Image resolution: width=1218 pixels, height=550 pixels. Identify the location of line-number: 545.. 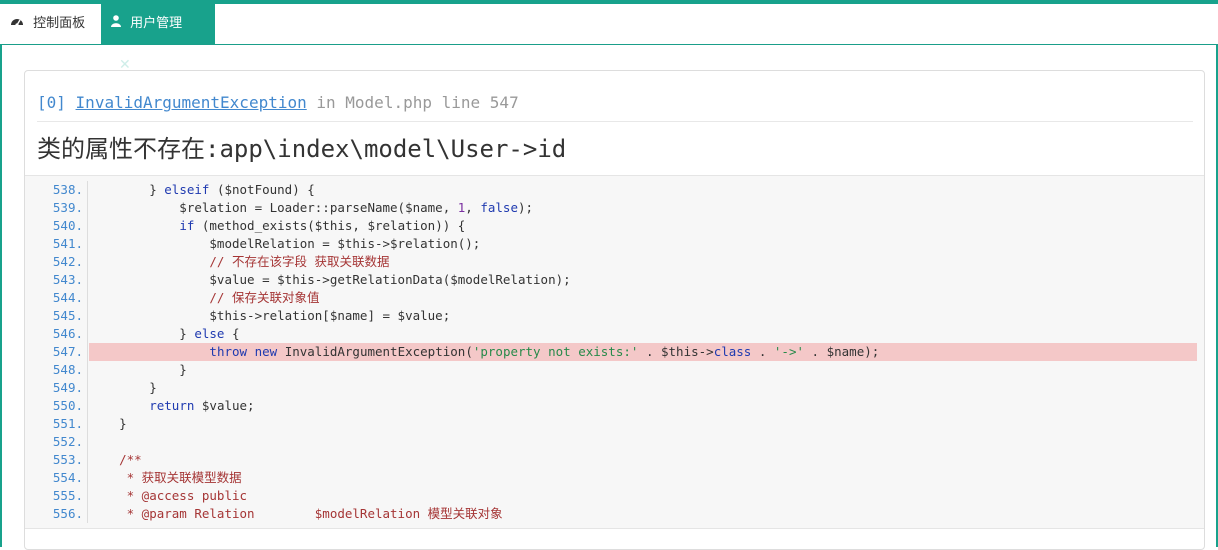
(67, 315).